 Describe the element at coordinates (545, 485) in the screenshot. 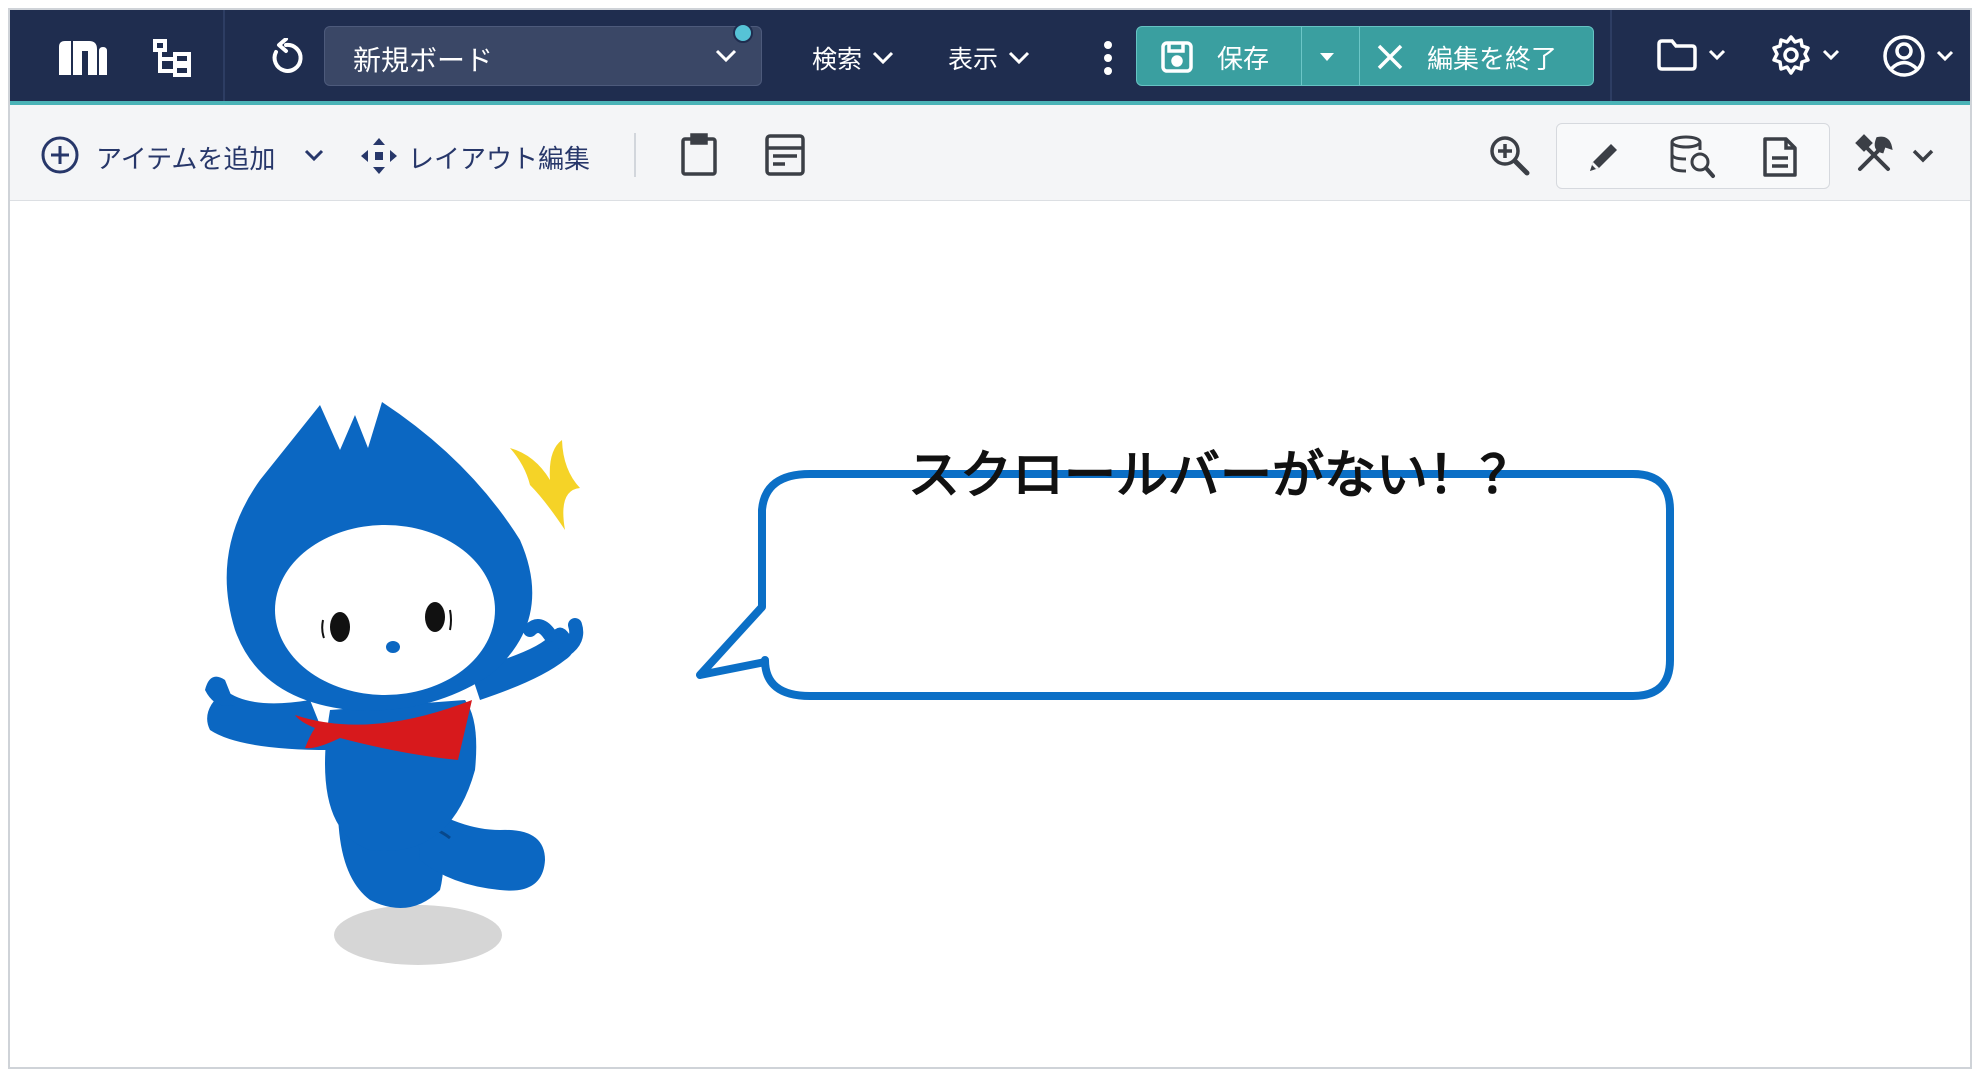

I see `surprise-sparkle` at that location.